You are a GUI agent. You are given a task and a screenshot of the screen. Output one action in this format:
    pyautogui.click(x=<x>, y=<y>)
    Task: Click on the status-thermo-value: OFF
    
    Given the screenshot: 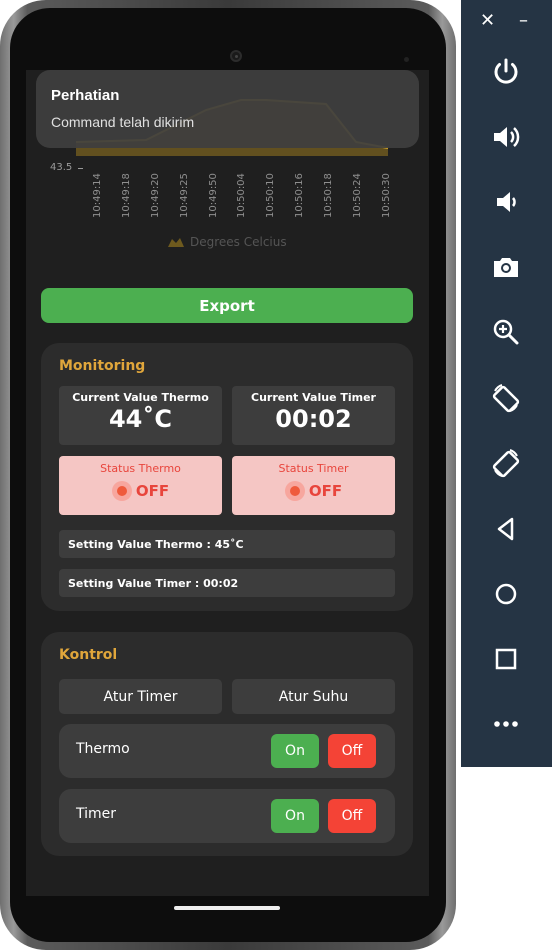 What is the action you would take?
    pyautogui.click(x=152, y=491)
    